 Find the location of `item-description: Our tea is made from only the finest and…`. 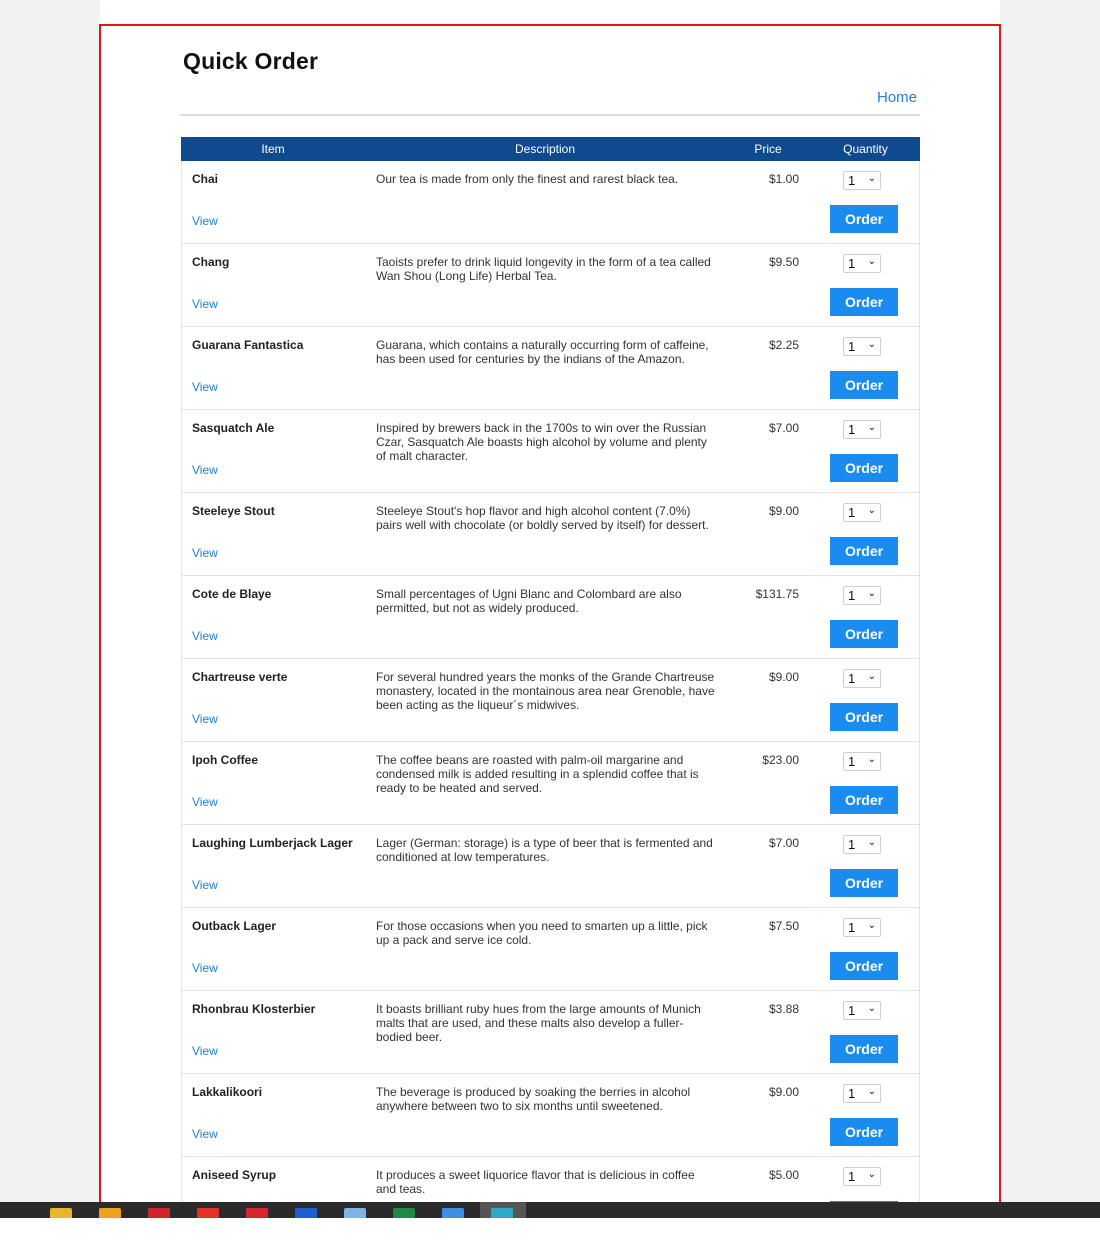

item-description: Our tea is made from only the finest and… is located at coordinates (527, 179).